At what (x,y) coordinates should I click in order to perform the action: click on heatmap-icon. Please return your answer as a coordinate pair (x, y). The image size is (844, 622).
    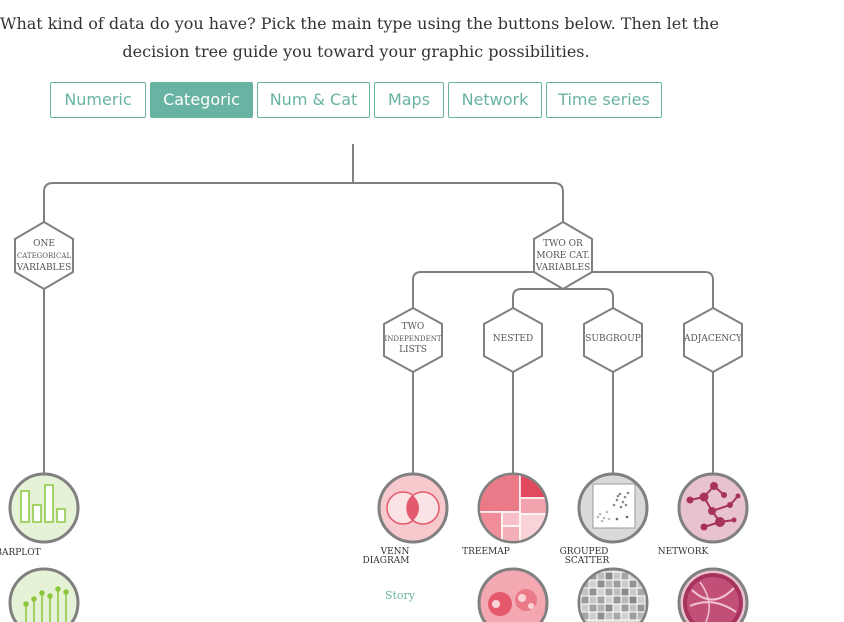
    Looking at the image, I should click on (613, 596).